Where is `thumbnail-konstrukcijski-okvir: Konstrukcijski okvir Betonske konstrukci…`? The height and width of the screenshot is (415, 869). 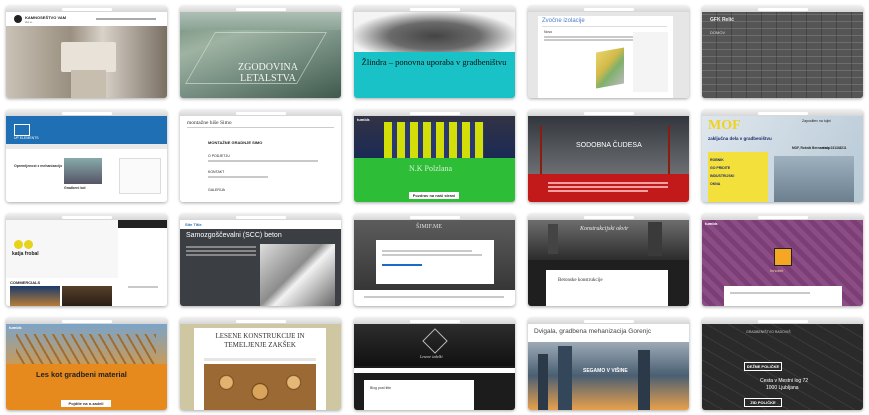
thumbnail-konstrukcijski-okvir: Konstrukcijski okvir Betonske konstrukci… is located at coordinates (608, 260).